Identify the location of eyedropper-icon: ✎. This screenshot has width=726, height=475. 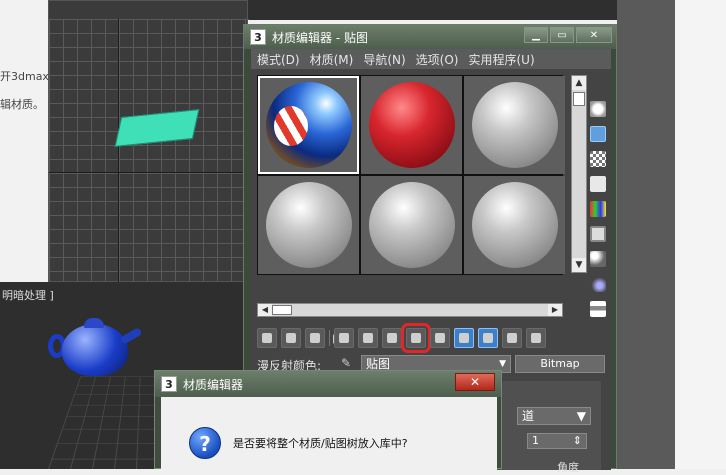
(348, 363).